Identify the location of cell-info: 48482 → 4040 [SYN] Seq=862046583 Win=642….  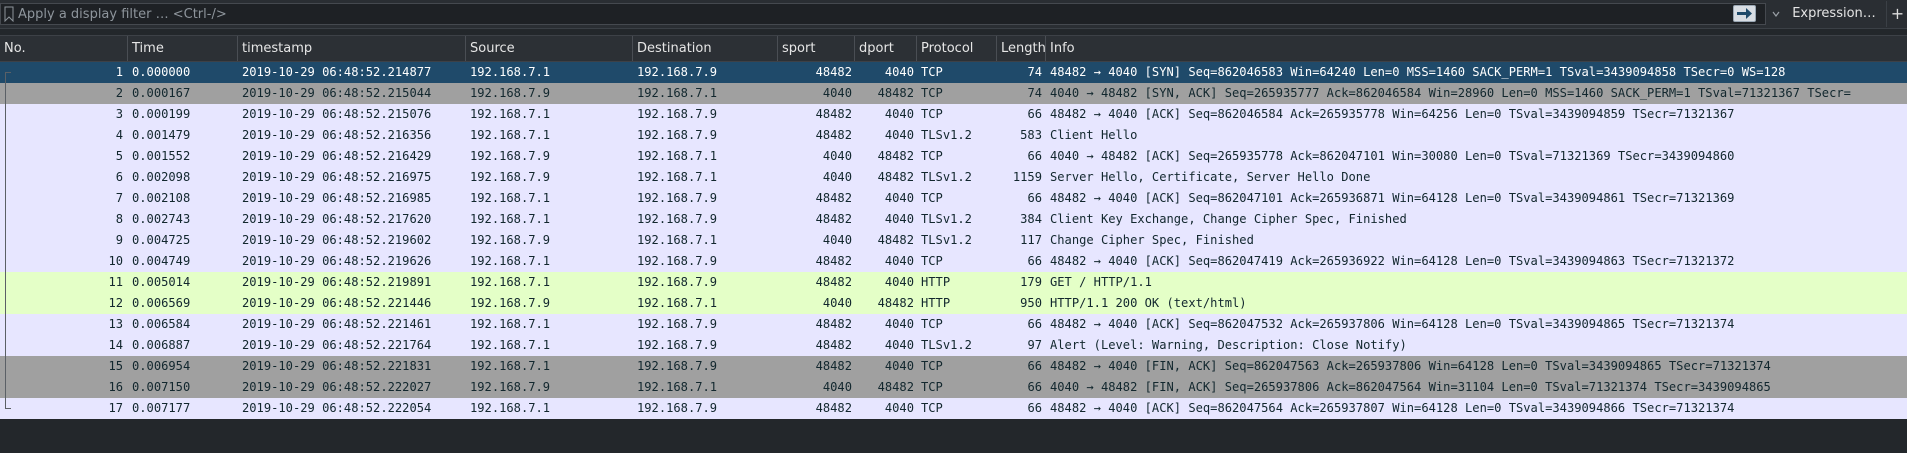
(1418, 72).